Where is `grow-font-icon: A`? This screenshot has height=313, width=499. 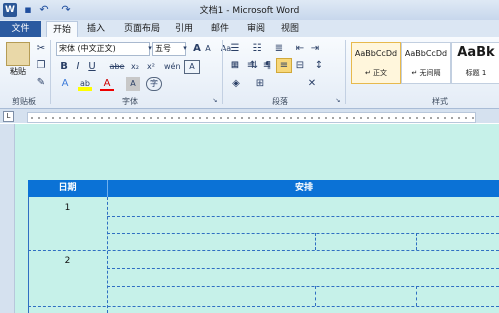
grow-font-icon: A is located at coordinates (197, 49).